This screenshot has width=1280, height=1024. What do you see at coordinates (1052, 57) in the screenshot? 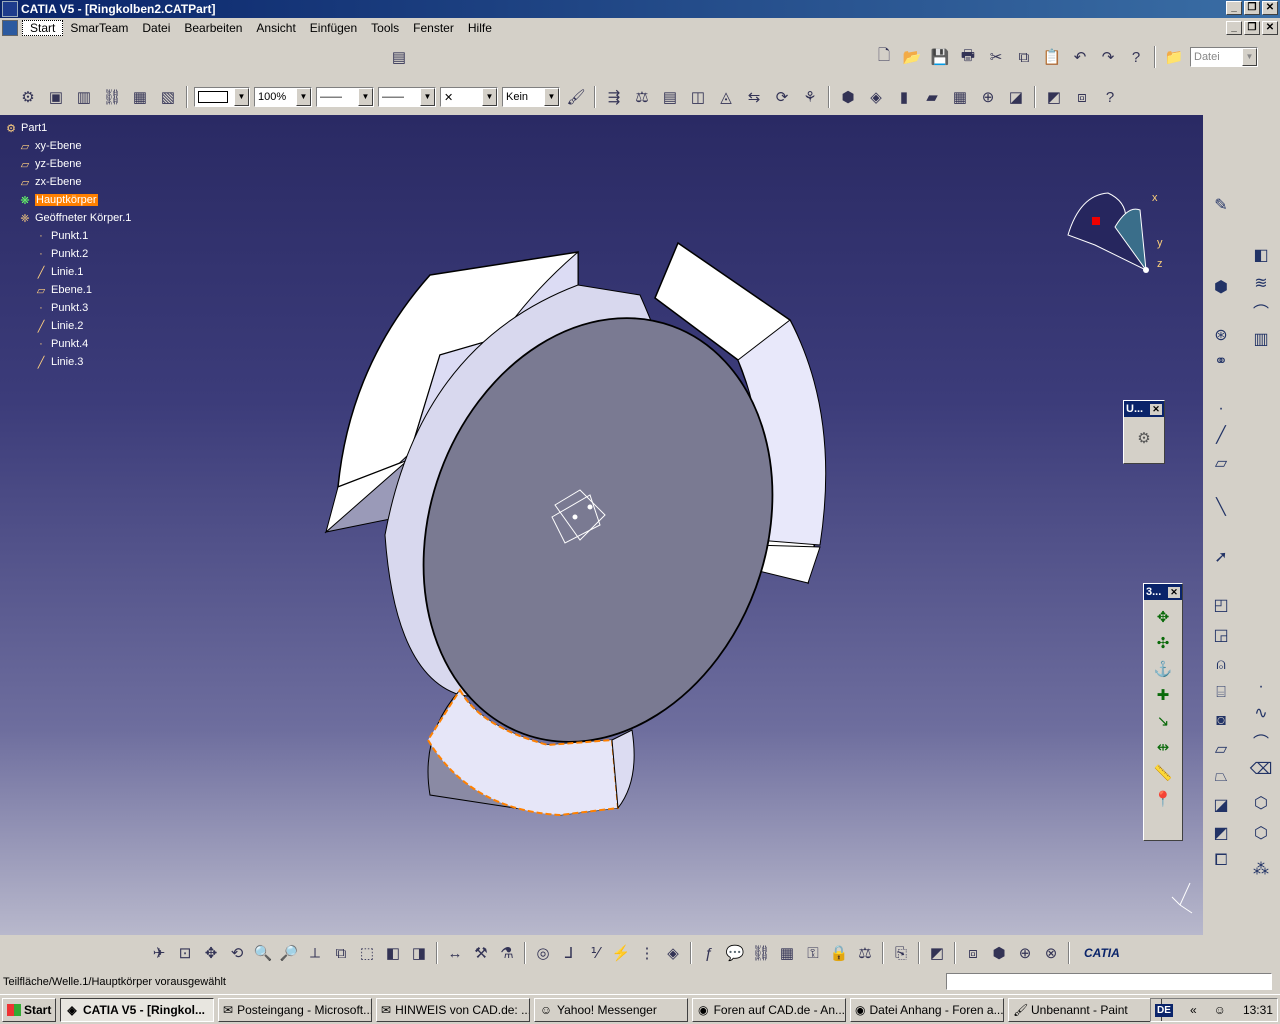
I see `paste-icon: 📋` at bounding box center [1052, 57].